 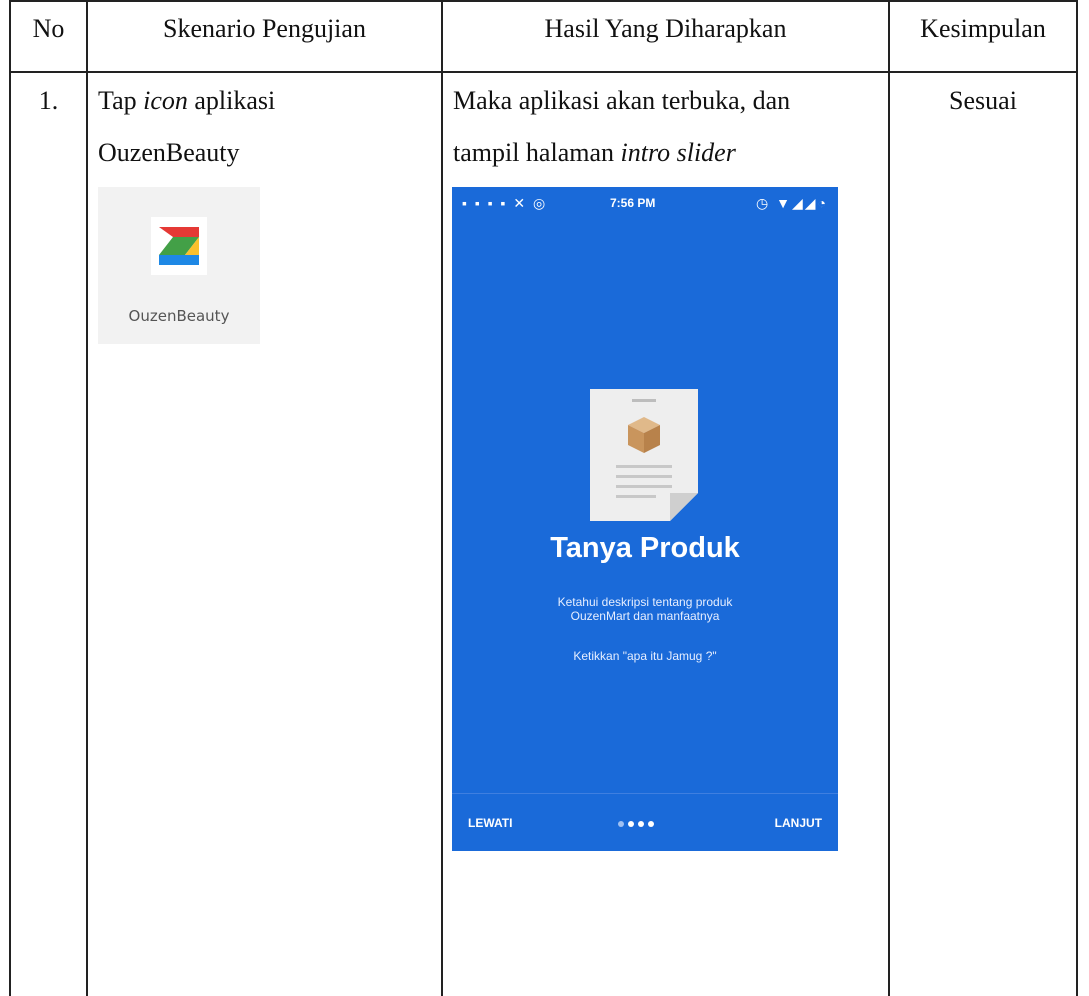 What do you see at coordinates (490, 823) in the screenshot?
I see `skip-button: LEWATI` at bounding box center [490, 823].